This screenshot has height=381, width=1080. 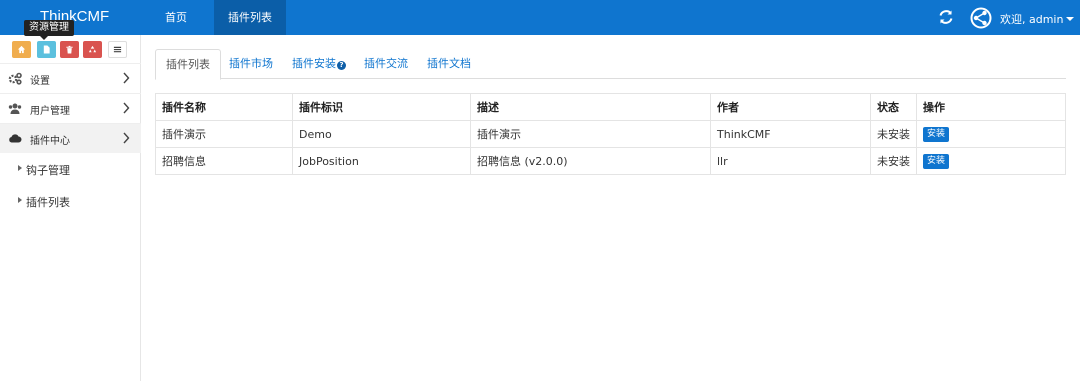 I want to click on sidebar-subitem-plugin-list: 插件列表, so click(x=70, y=201).